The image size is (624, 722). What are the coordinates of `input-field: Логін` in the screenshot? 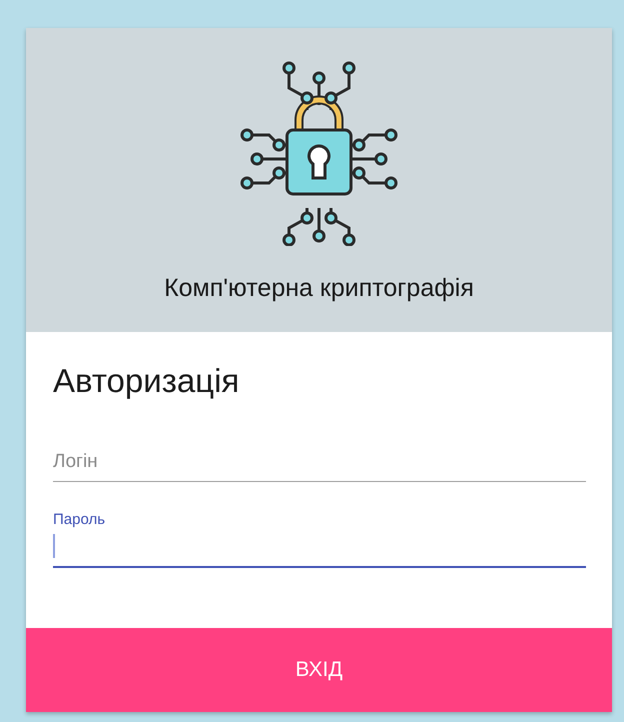 It's located at (319, 459).